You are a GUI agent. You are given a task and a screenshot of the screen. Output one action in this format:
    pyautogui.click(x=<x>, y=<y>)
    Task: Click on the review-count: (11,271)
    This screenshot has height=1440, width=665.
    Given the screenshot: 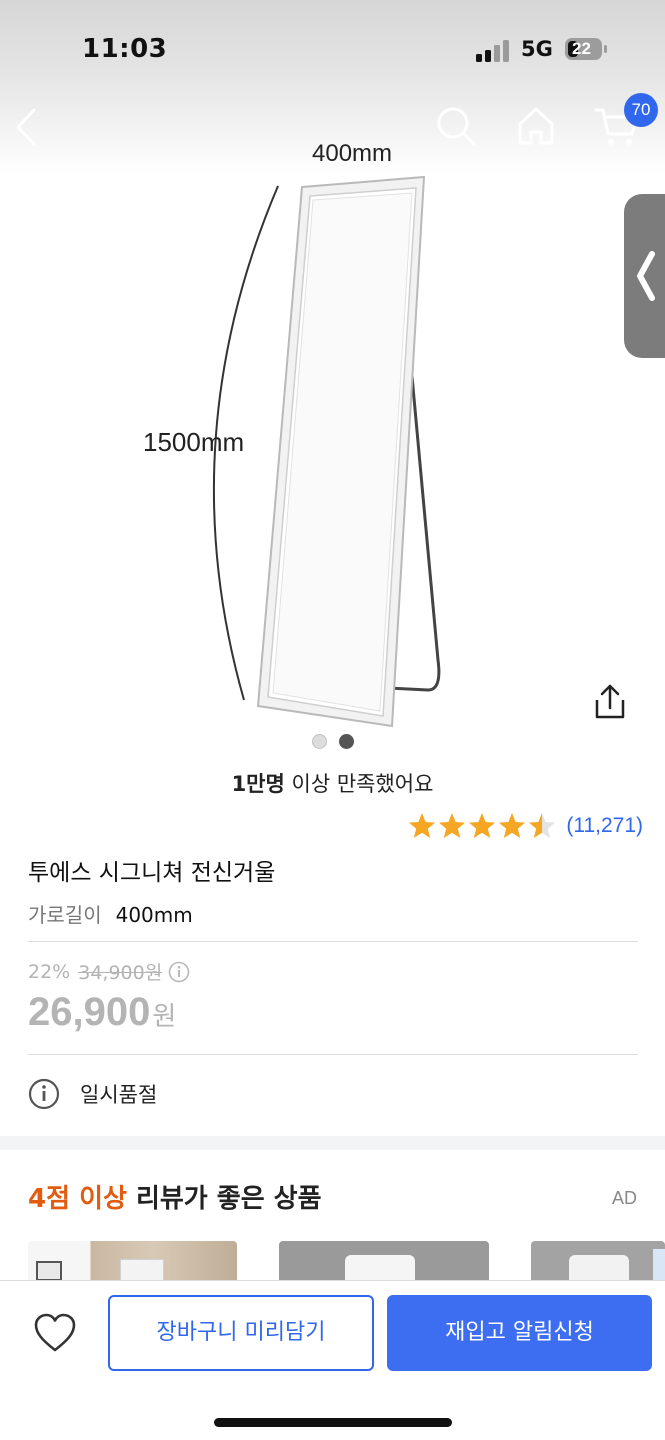 What is the action you would take?
    pyautogui.click(x=604, y=826)
    